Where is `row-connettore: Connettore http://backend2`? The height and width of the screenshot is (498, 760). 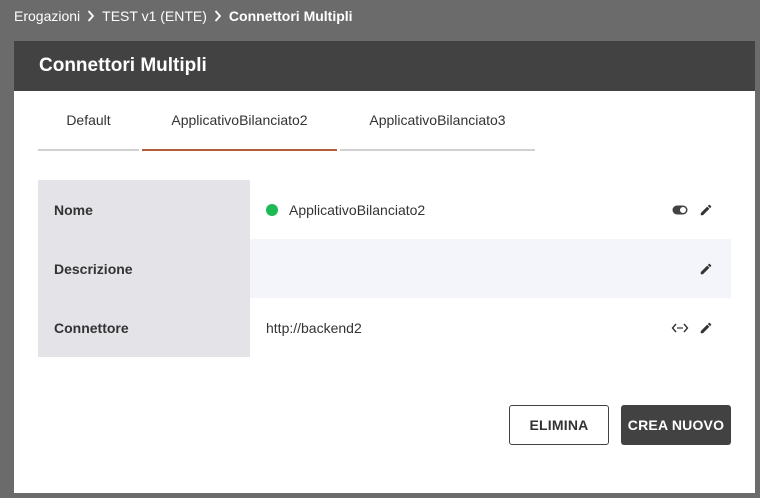 row-connettore: Connettore http://backend2 is located at coordinates (384, 327).